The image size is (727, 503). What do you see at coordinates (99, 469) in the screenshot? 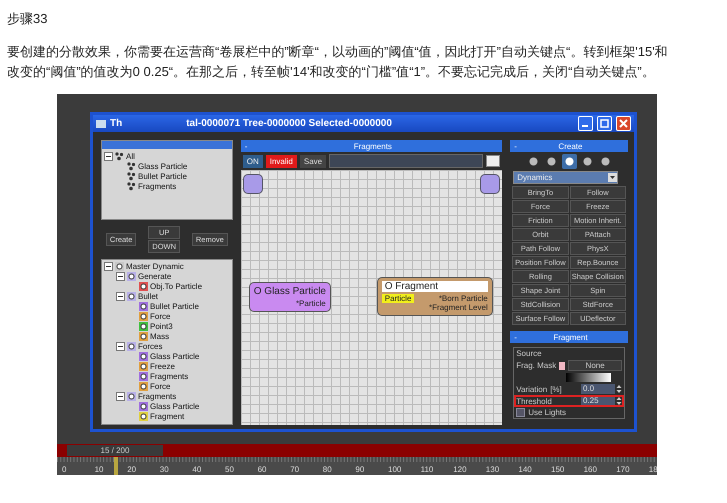
I see `tick-label: 10` at bounding box center [99, 469].